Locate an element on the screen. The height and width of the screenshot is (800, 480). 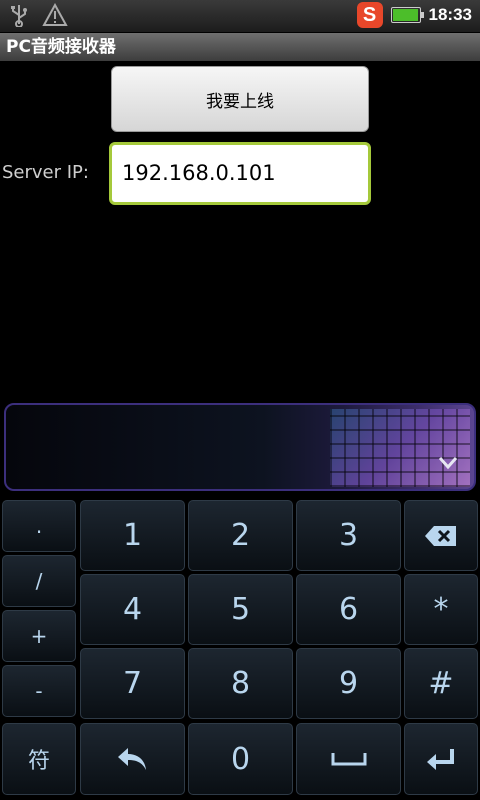
key-0: 0 is located at coordinates (240, 759).